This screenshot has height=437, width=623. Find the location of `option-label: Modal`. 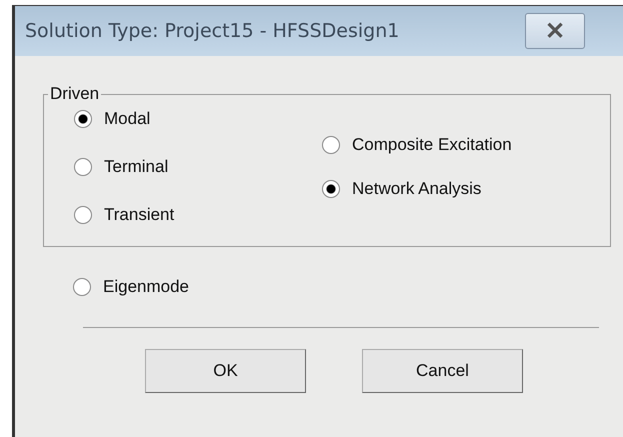

option-label: Modal is located at coordinates (127, 119).